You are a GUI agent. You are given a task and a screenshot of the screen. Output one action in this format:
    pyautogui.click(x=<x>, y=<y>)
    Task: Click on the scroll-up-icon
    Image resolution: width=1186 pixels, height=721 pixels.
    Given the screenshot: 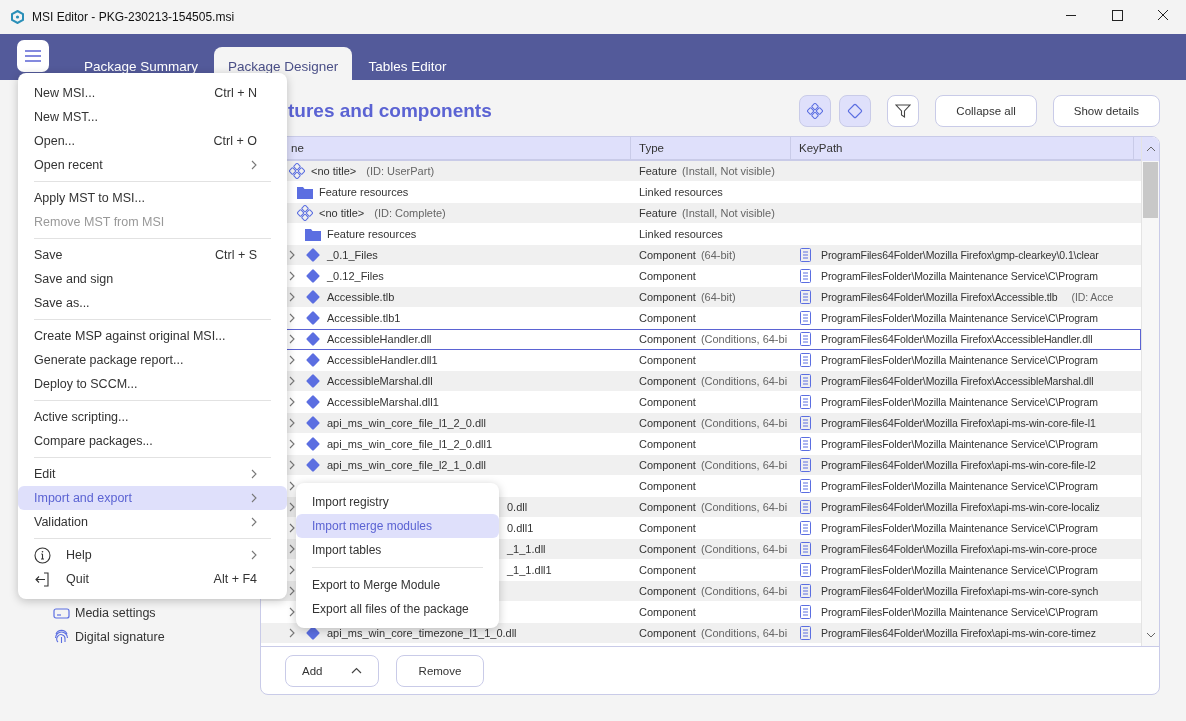 What is the action you would take?
    pyautogui.click(x=1150, y=149)
    